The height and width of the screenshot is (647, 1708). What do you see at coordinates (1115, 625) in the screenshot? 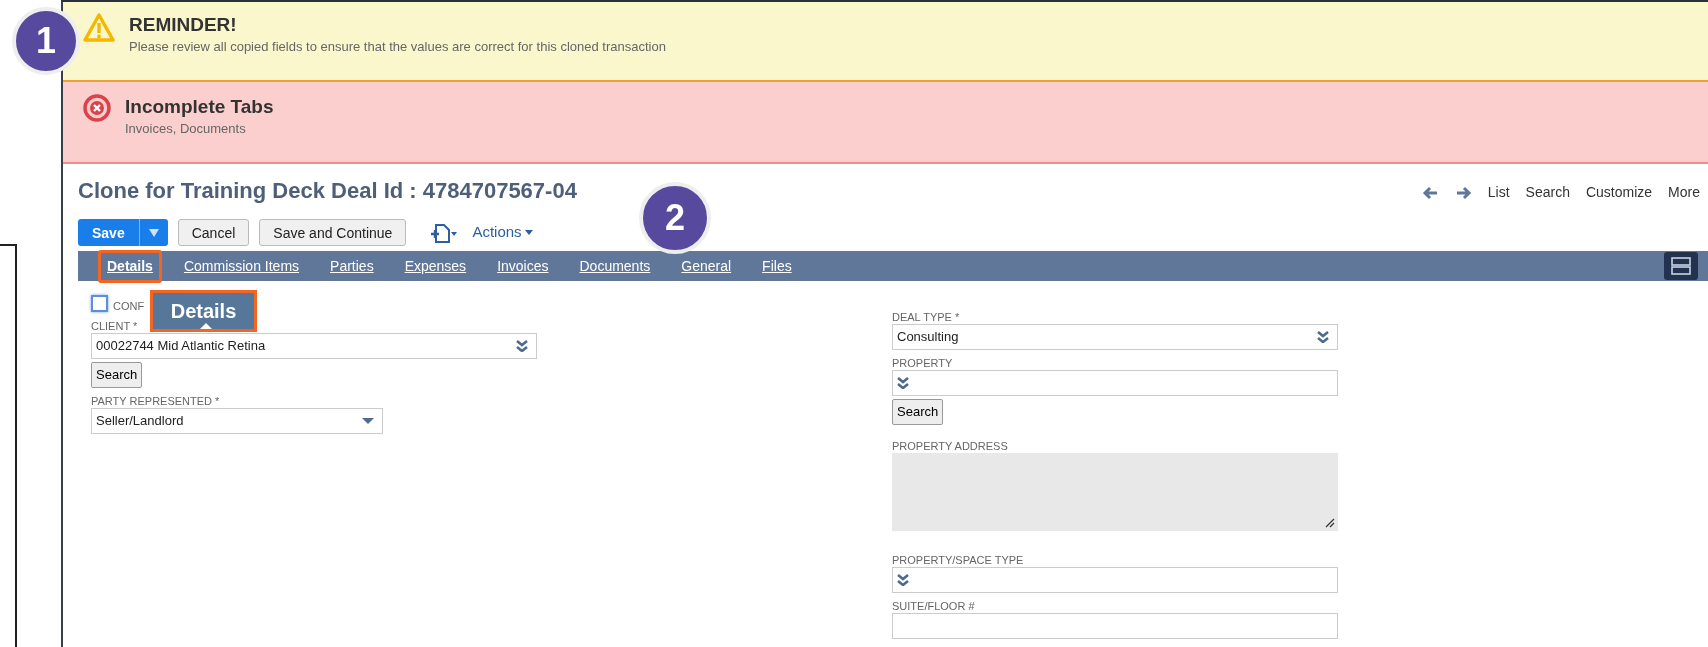
I see `input-field` at bounding box center [1115, 625].